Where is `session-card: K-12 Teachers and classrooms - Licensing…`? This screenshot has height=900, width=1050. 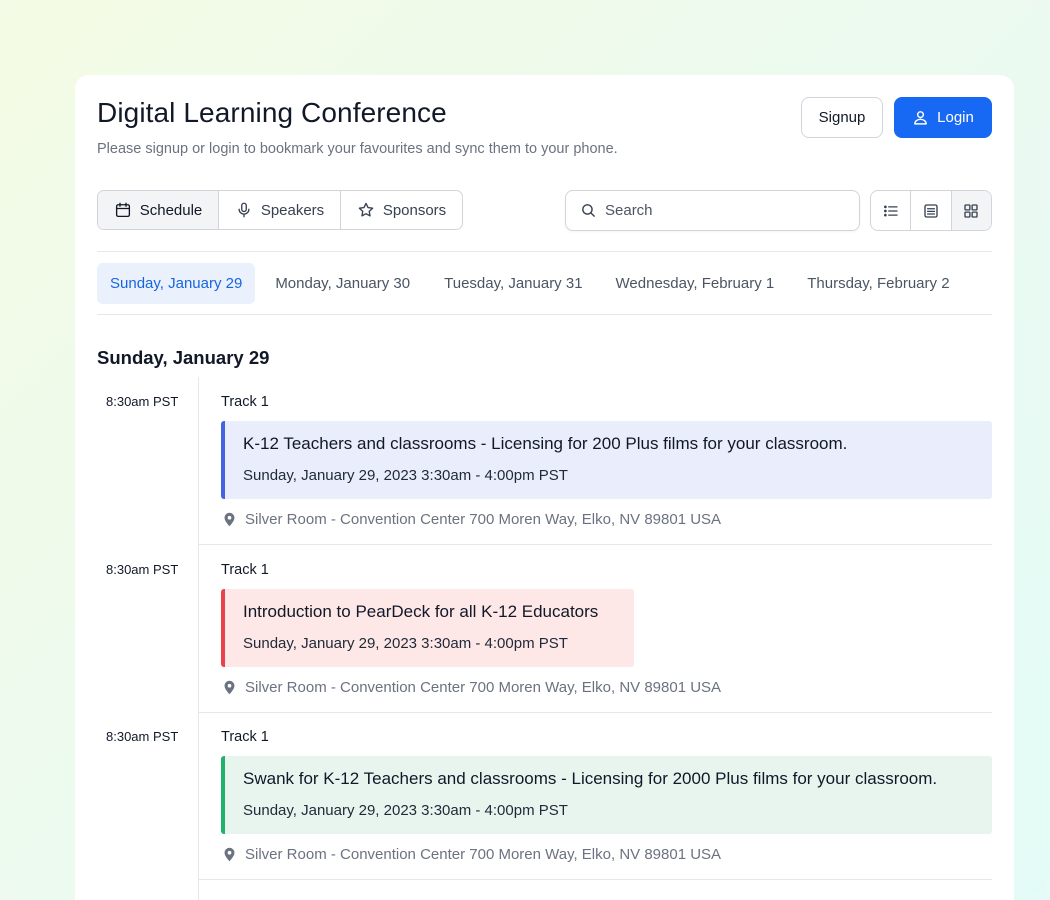 session-card: K-12 Teachers and classrooms - Licensing… is located at coordinates (606, 460).